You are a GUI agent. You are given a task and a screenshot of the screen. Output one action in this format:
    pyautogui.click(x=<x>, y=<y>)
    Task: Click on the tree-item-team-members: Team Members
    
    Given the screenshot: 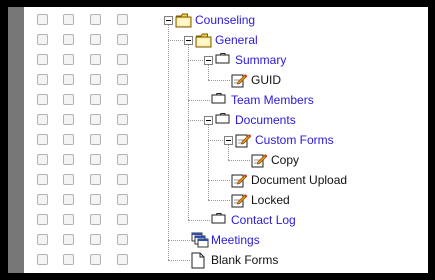 What is the action you would take?
    pyautogui.click(x=272, y=100)
    